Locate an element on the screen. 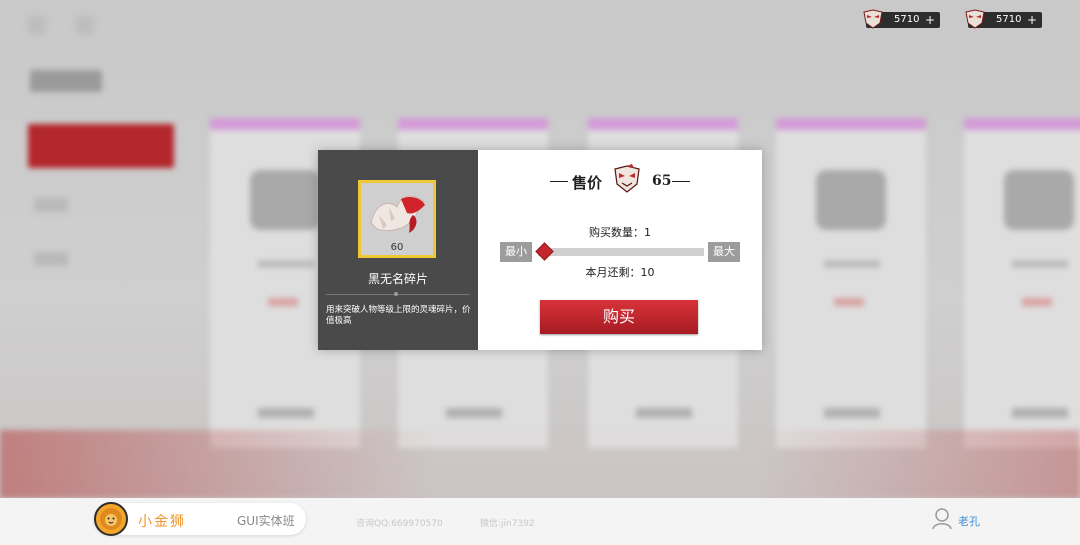 This screenshot has width=1080, height=545. back-icon is located at coordinates (37, 25).